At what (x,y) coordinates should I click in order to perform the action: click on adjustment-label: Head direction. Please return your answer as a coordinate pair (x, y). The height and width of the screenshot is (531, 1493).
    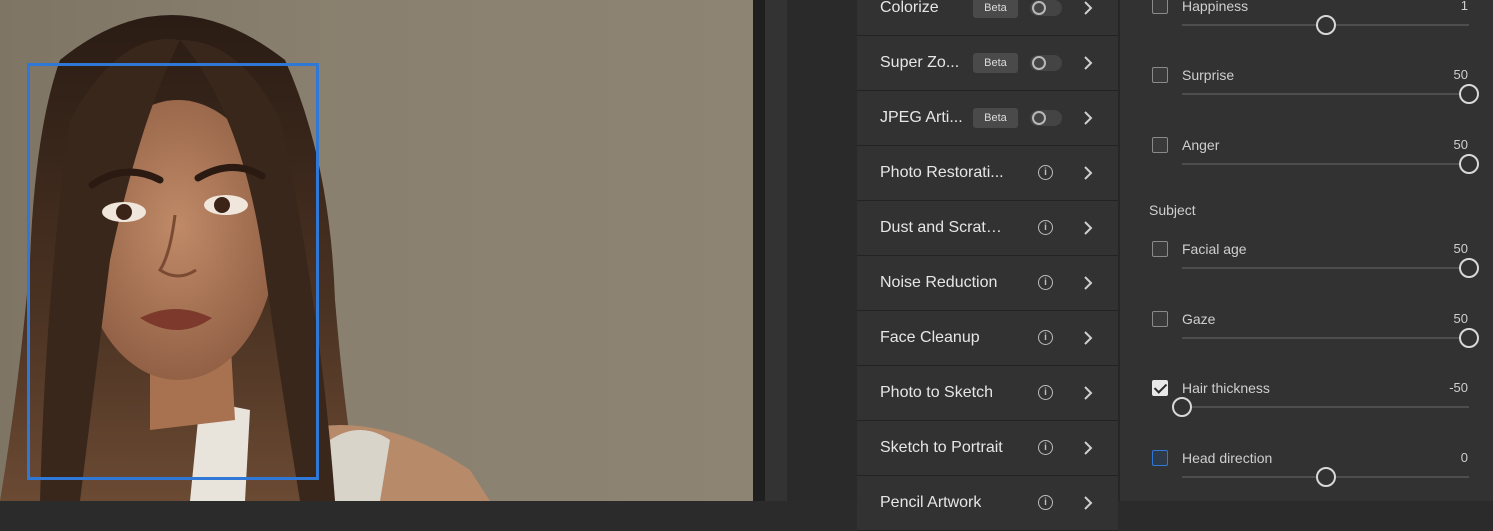
    Looking at the image, I should click on (1227, 458).